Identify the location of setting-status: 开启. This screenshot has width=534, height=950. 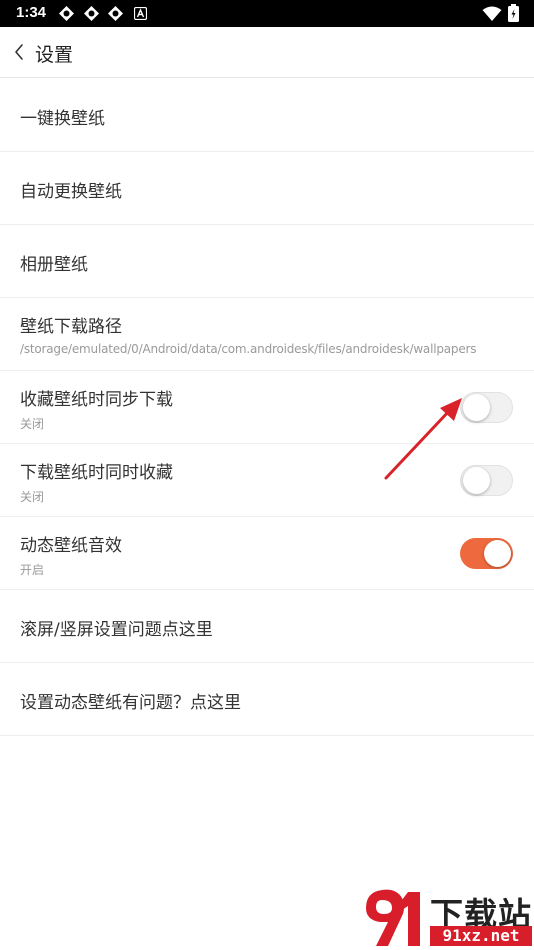
(32, 570).